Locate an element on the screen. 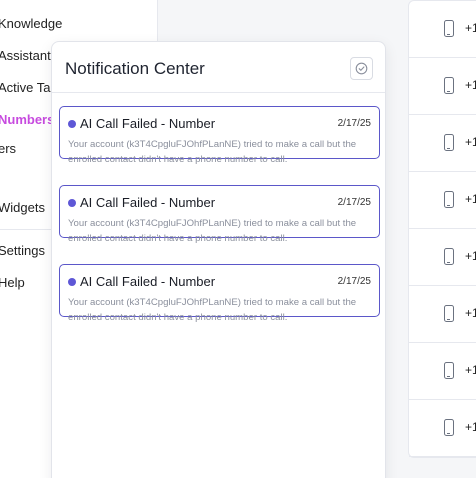 This screenshot has height=478, width=476. sidebar-item-users: ers is located at coordinates (8, 148).